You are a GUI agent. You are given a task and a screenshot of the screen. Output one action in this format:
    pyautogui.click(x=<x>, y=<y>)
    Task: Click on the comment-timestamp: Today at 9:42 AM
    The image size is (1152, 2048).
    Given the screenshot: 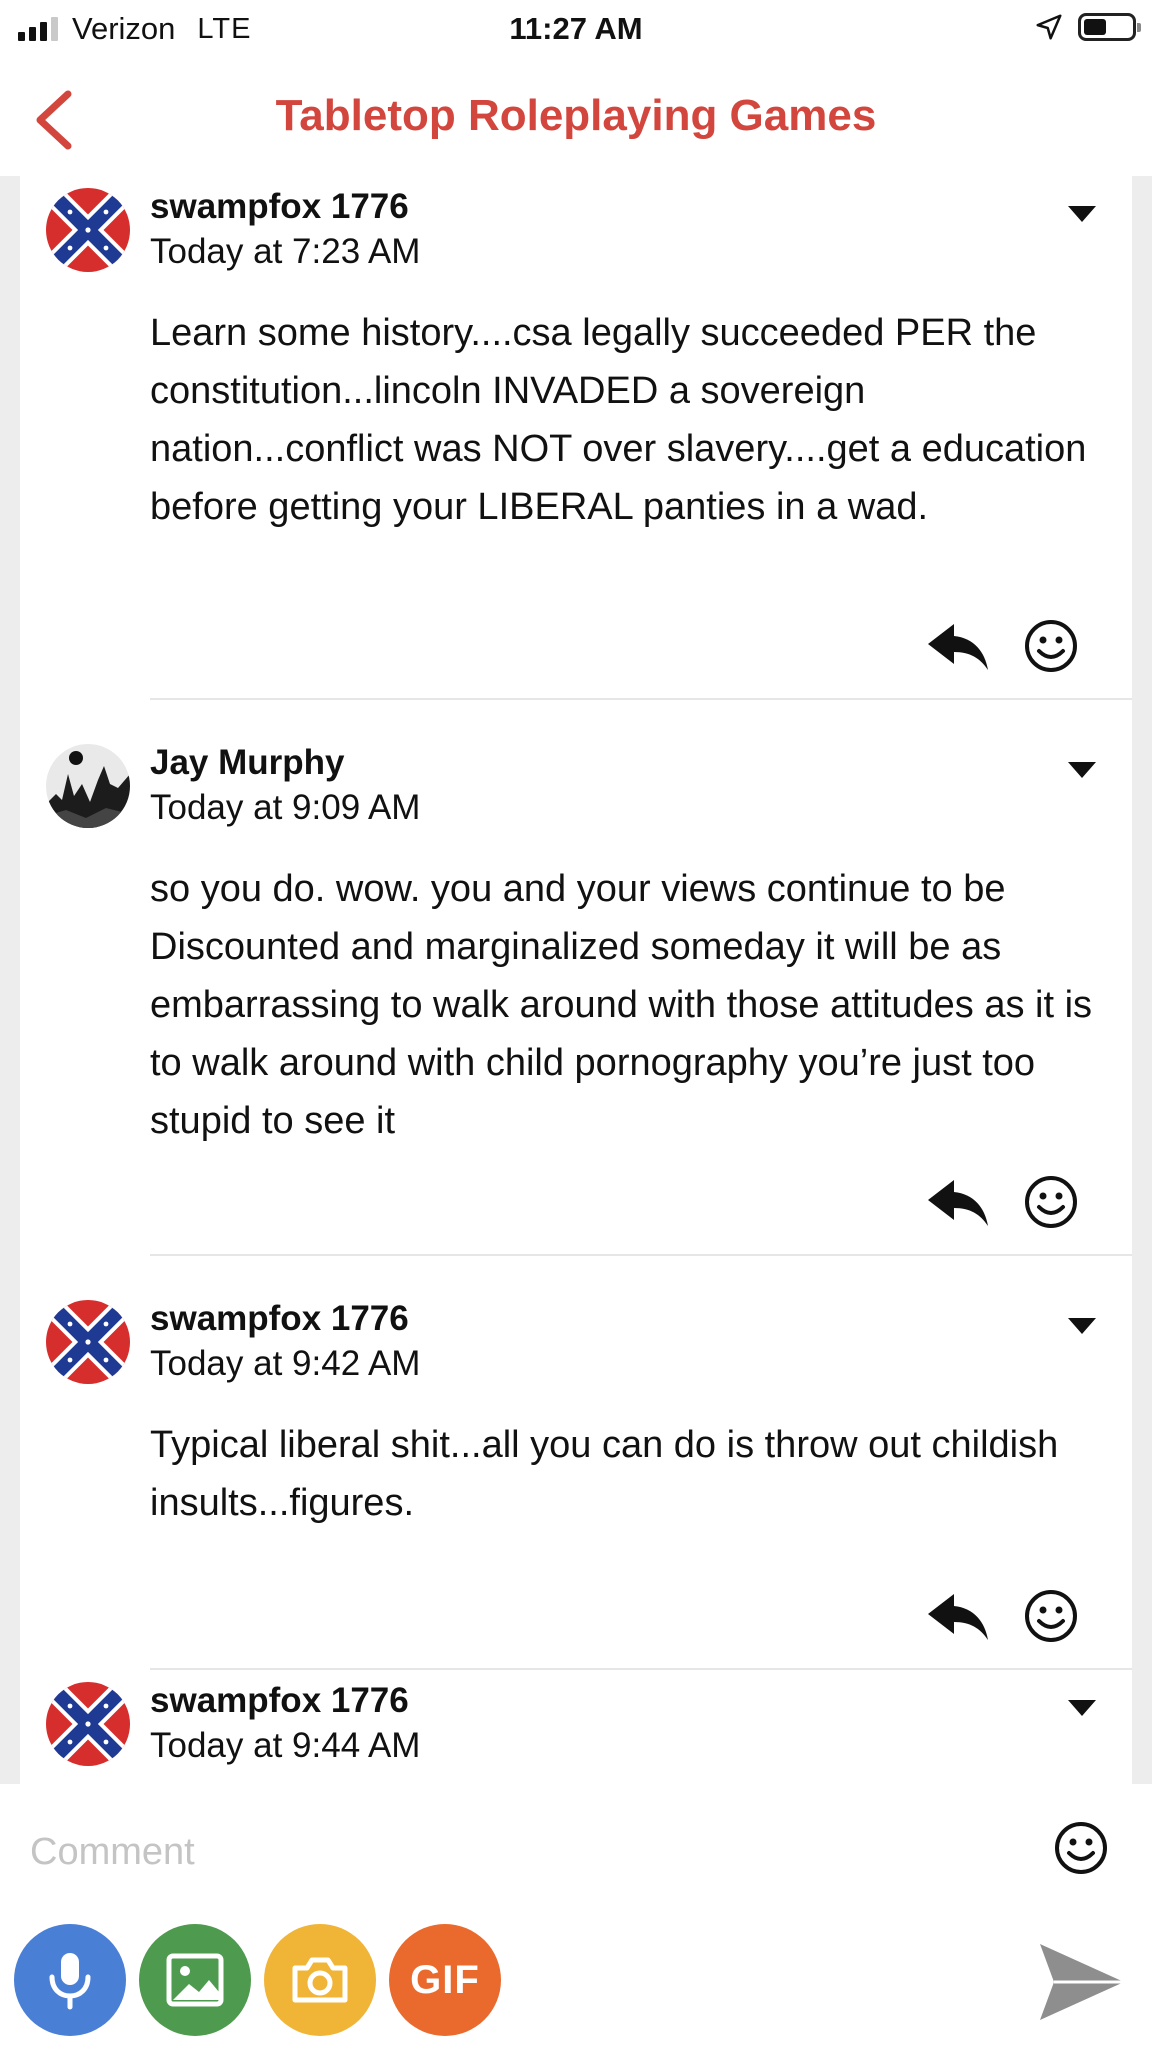 What is the action you would take?
    pyautogui.click(x=285, y=1363)
    